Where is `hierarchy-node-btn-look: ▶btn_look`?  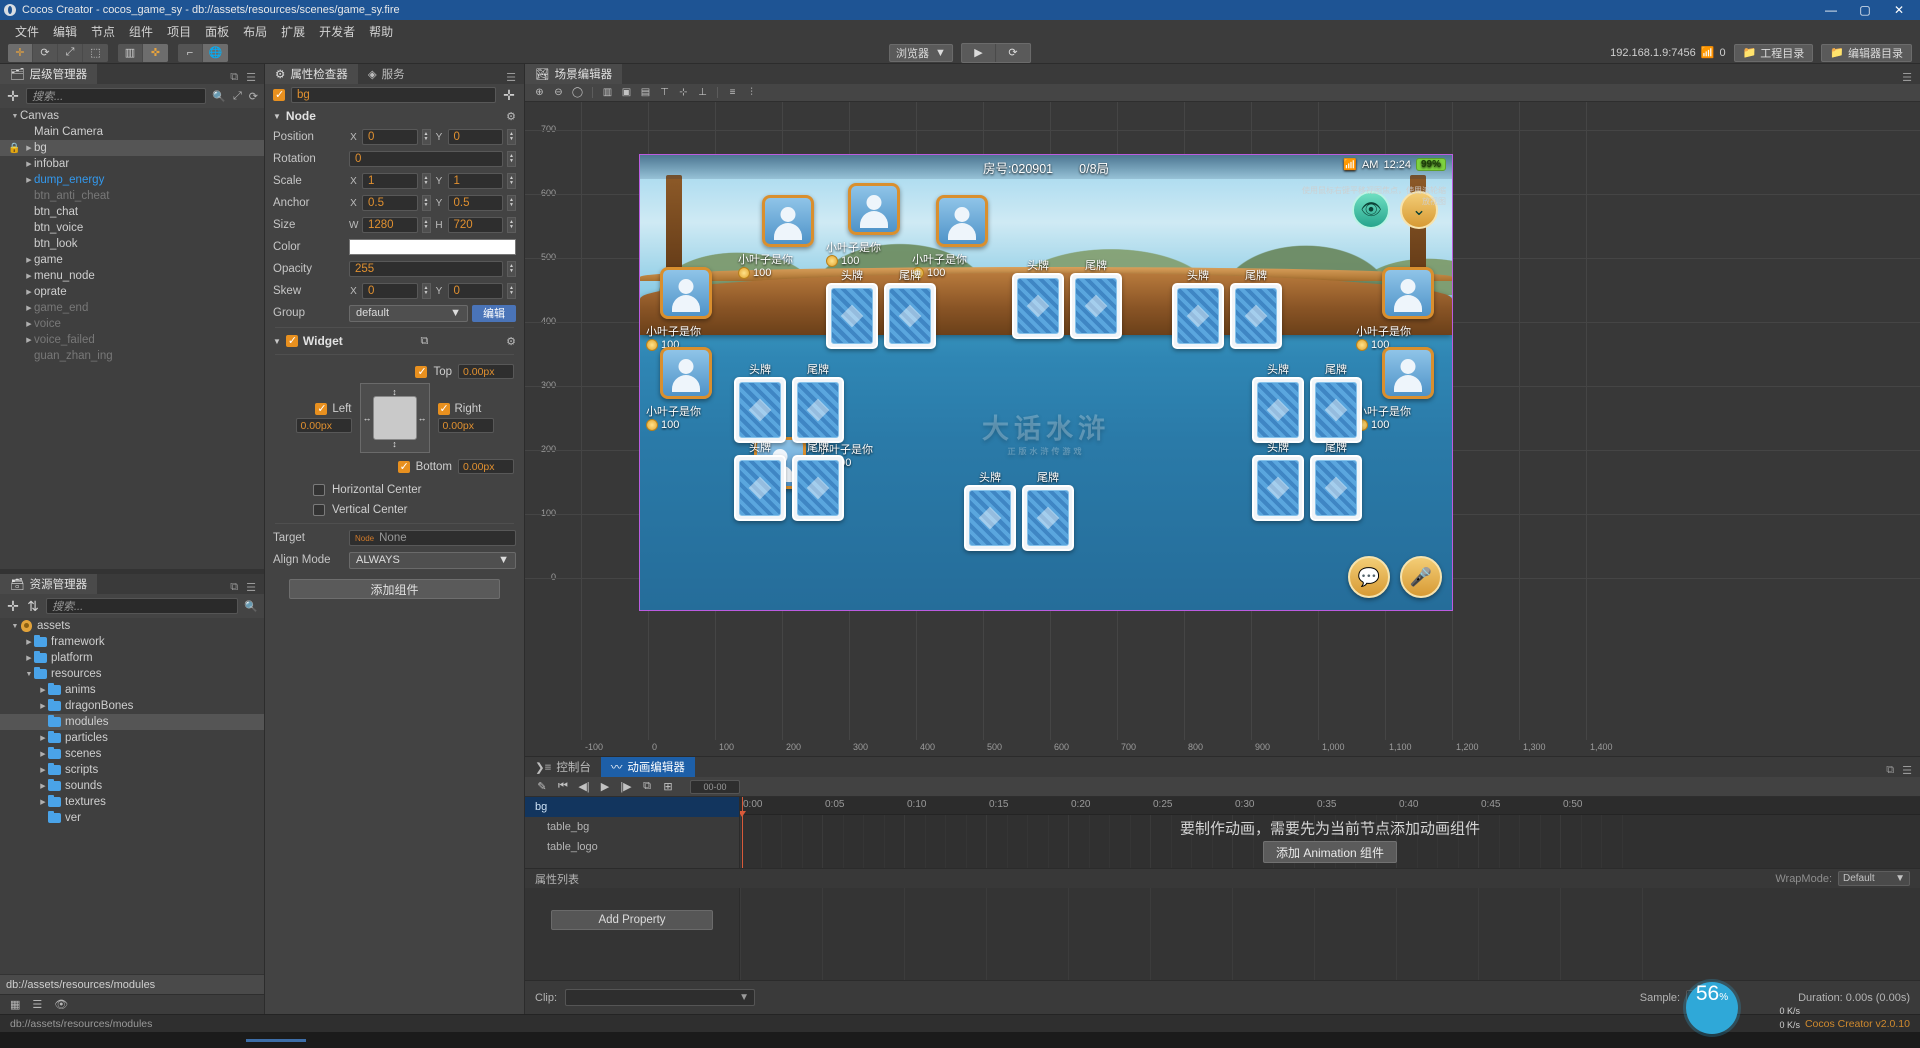 hierarchy-node-btn-look: ▶btn_look is located at coordinates (132, 244).